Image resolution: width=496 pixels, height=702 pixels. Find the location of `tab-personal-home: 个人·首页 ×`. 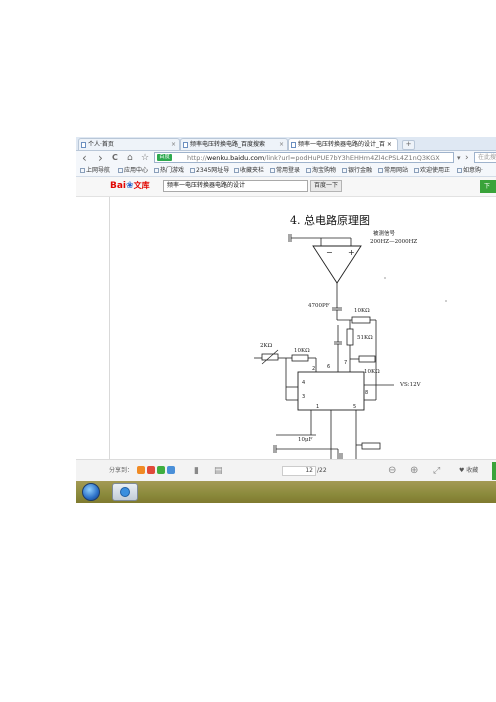

tab-personal-home: 个人·首页 × is located at coordinates (129, 144).